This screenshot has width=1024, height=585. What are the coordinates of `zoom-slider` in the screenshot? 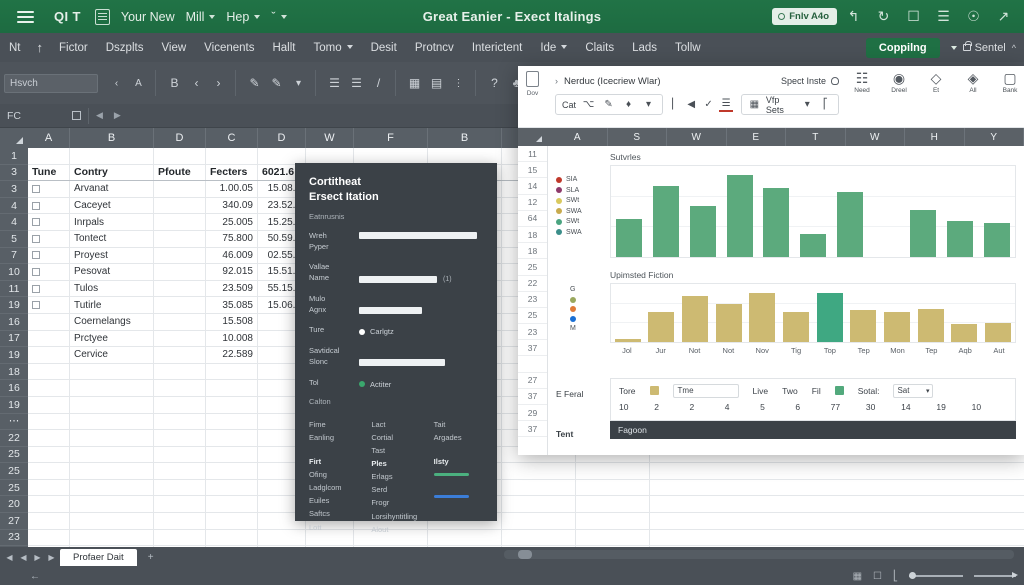 It's located at (936, 576).